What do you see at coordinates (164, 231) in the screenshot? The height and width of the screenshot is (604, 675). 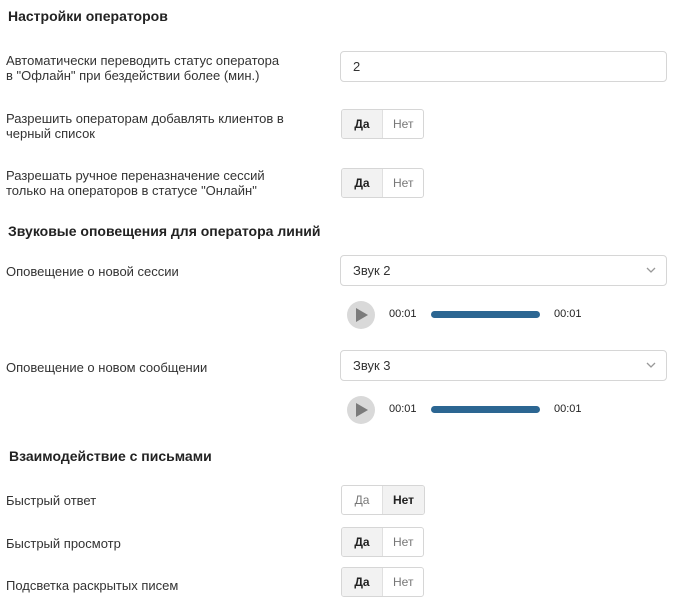 I see `section-title-sounds: Звуковые оповещения для оператора линий` at bounding box center [164, 231].